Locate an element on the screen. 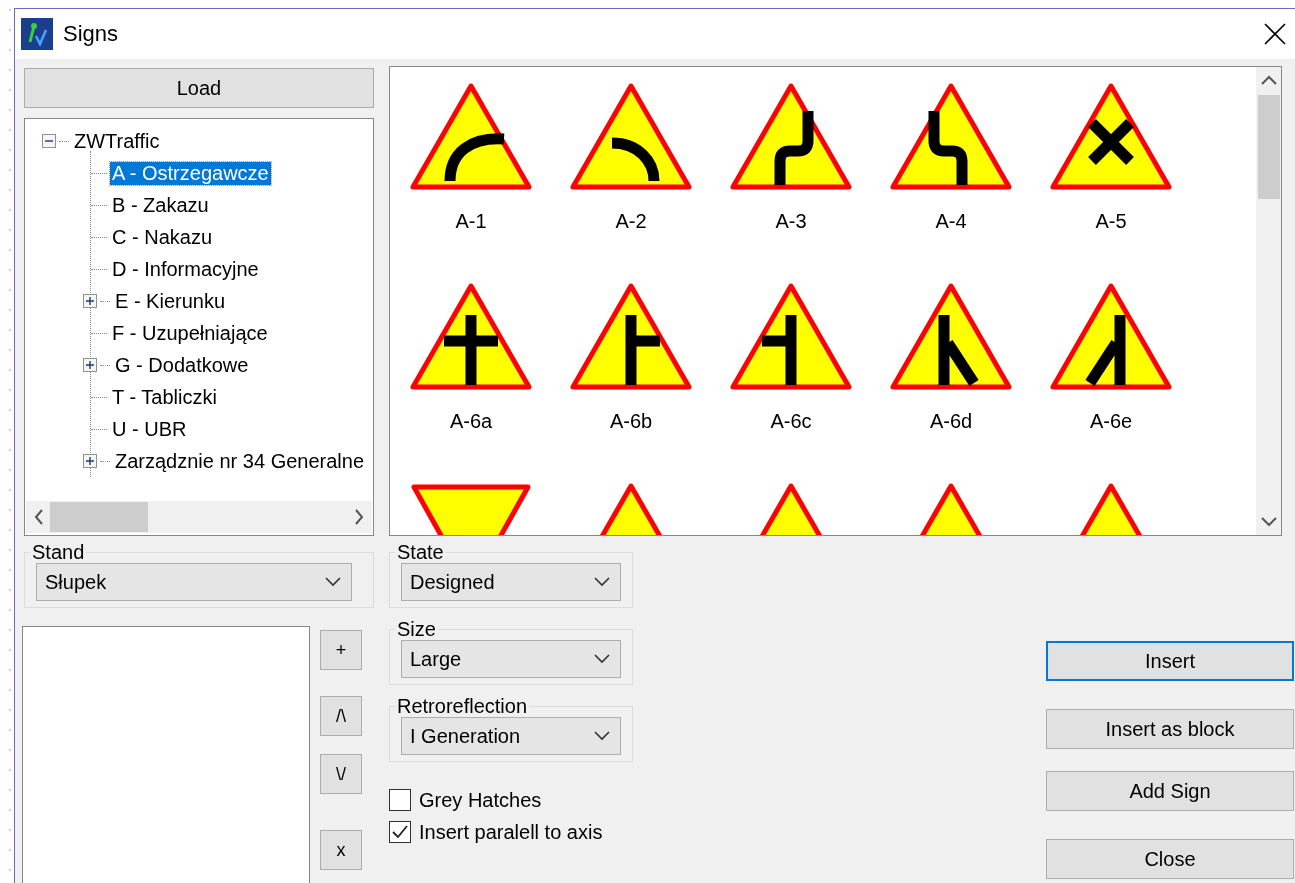  collapse-icon is located at coordinates (49, 141).